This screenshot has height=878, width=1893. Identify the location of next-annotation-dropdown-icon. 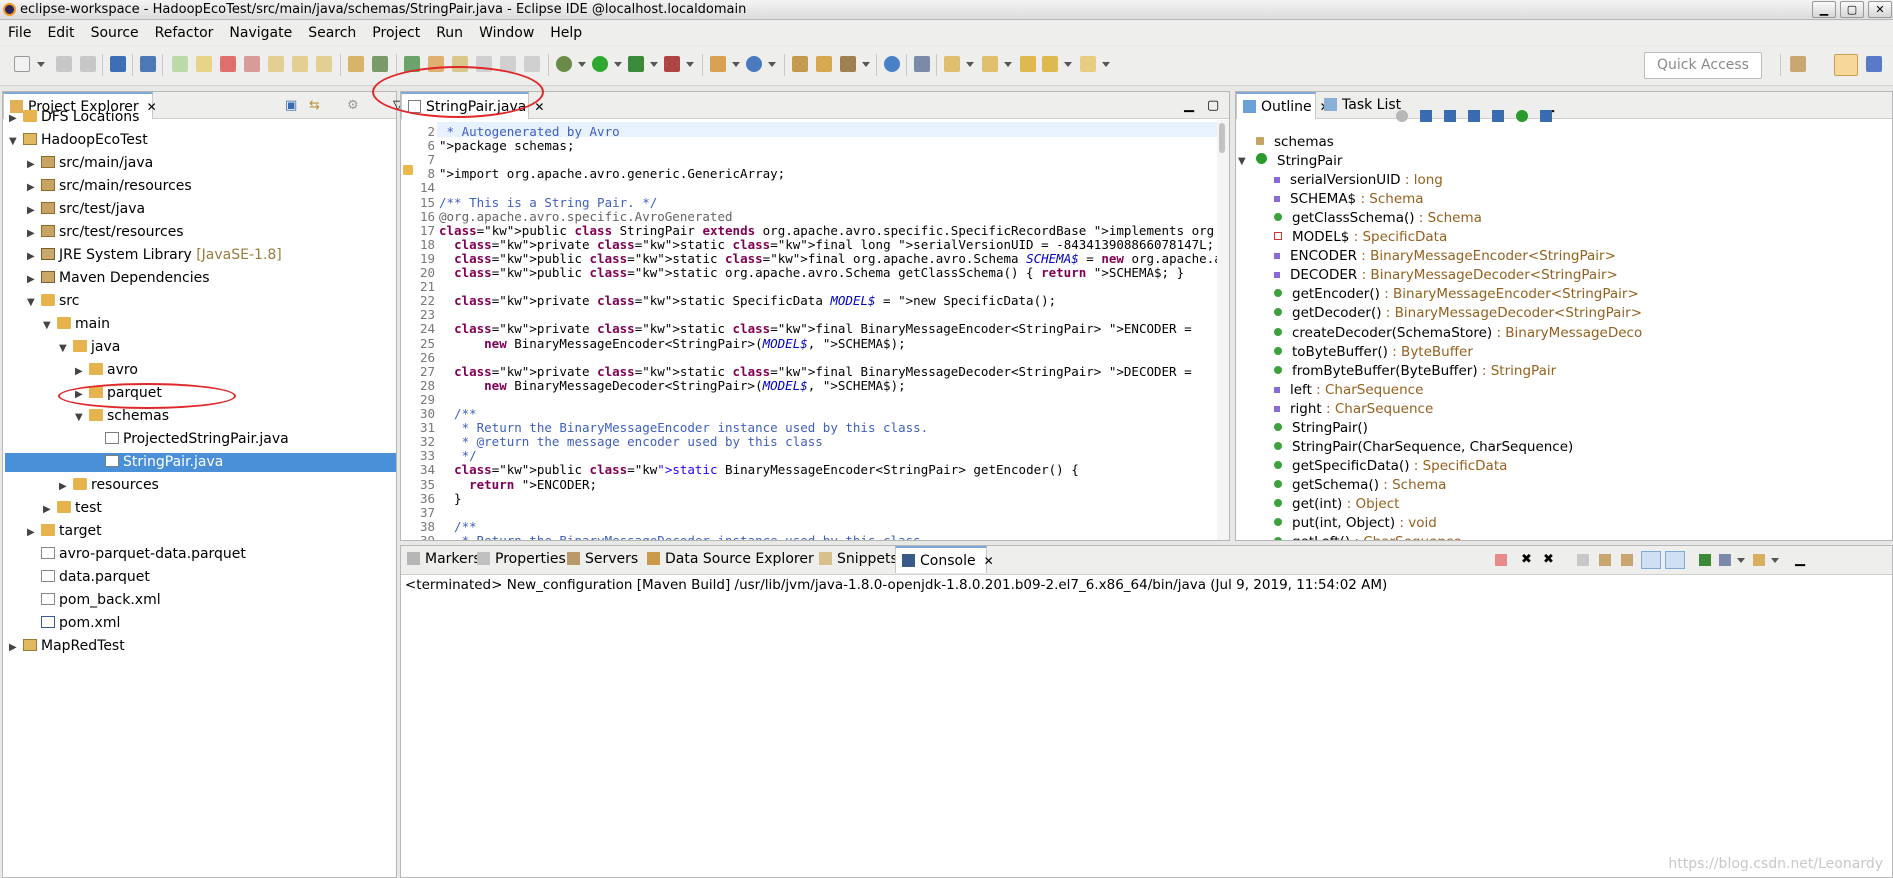
(970, 64).